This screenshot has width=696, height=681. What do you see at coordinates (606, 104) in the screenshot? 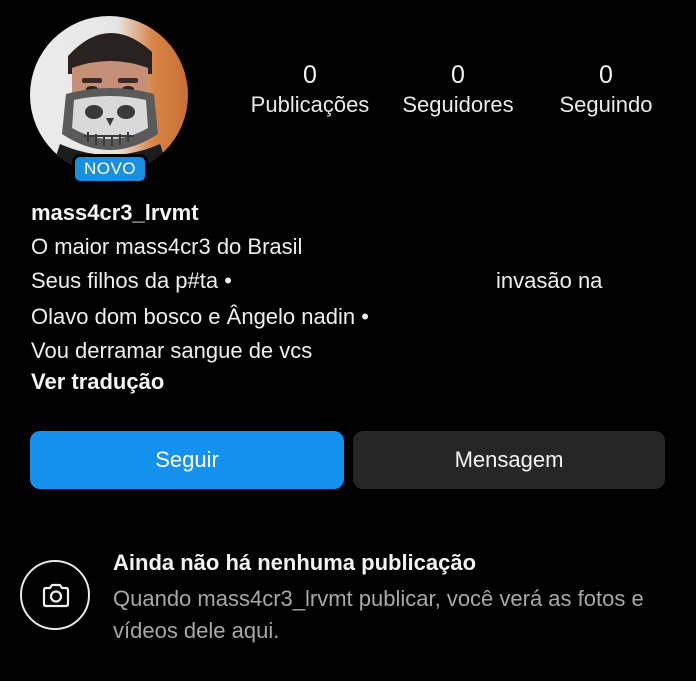
I see `following-label: Seguindo` at bounding box center [606, 104].